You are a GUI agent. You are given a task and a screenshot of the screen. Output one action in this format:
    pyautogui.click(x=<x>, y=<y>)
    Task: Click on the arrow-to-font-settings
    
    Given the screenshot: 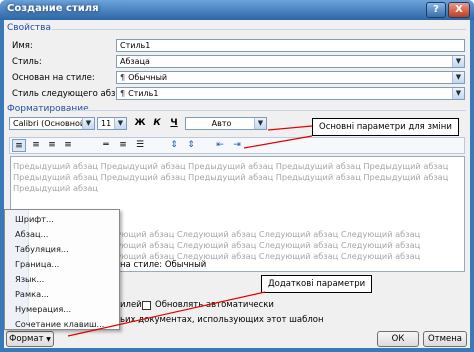 What is the action you would take?
    pyautogui.click(x=290, y=128)
    